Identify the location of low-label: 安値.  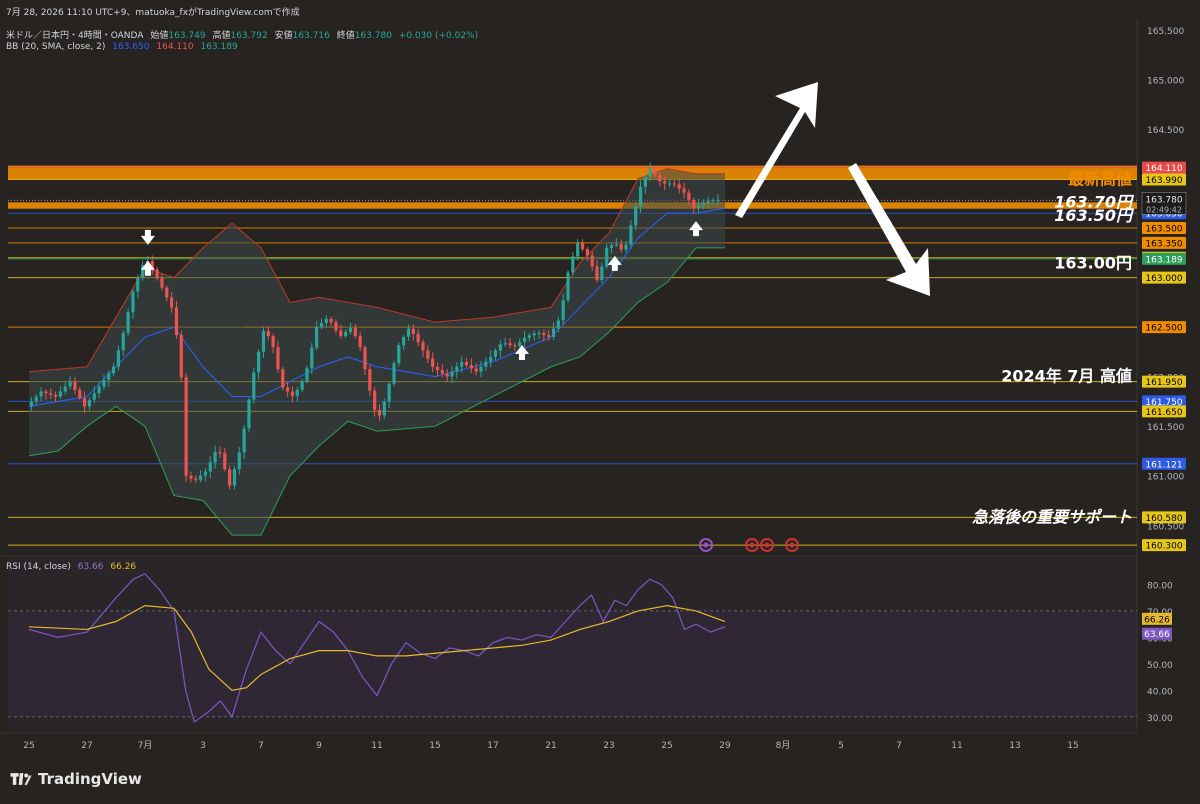
(283, 36).